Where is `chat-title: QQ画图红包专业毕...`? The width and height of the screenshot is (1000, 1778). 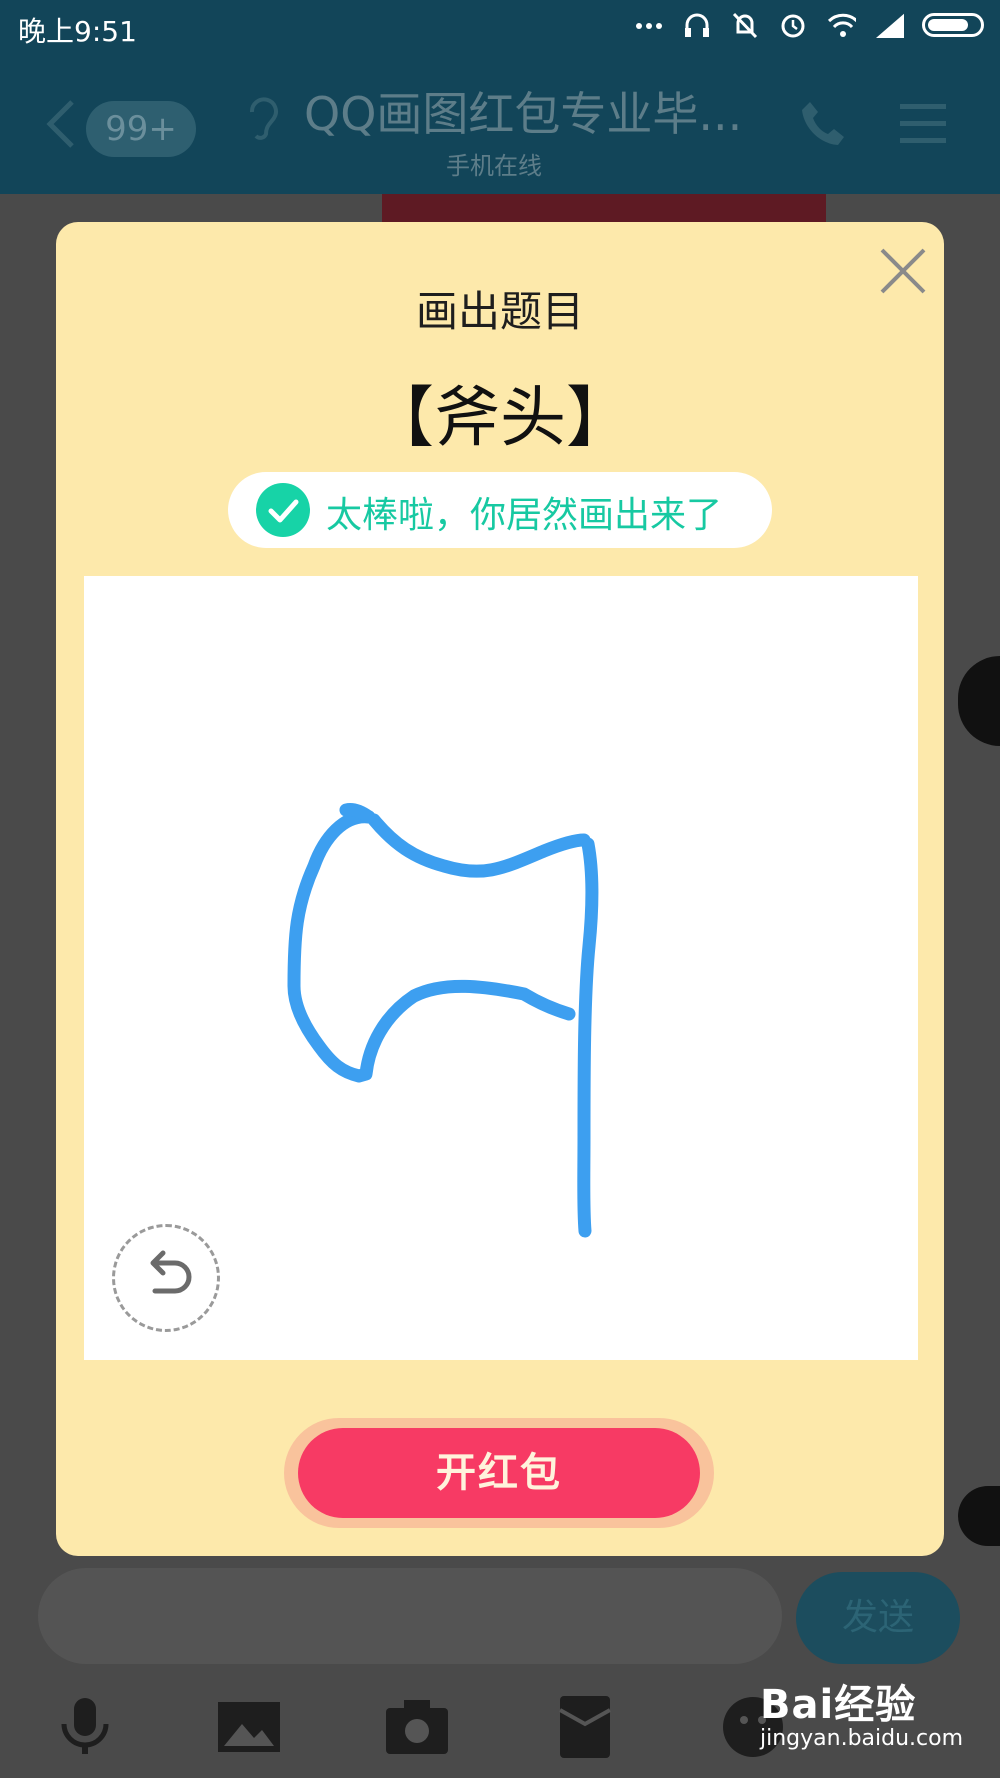 chat-title: QQ画图红包专业毕... is located at coordinates (523, 114).